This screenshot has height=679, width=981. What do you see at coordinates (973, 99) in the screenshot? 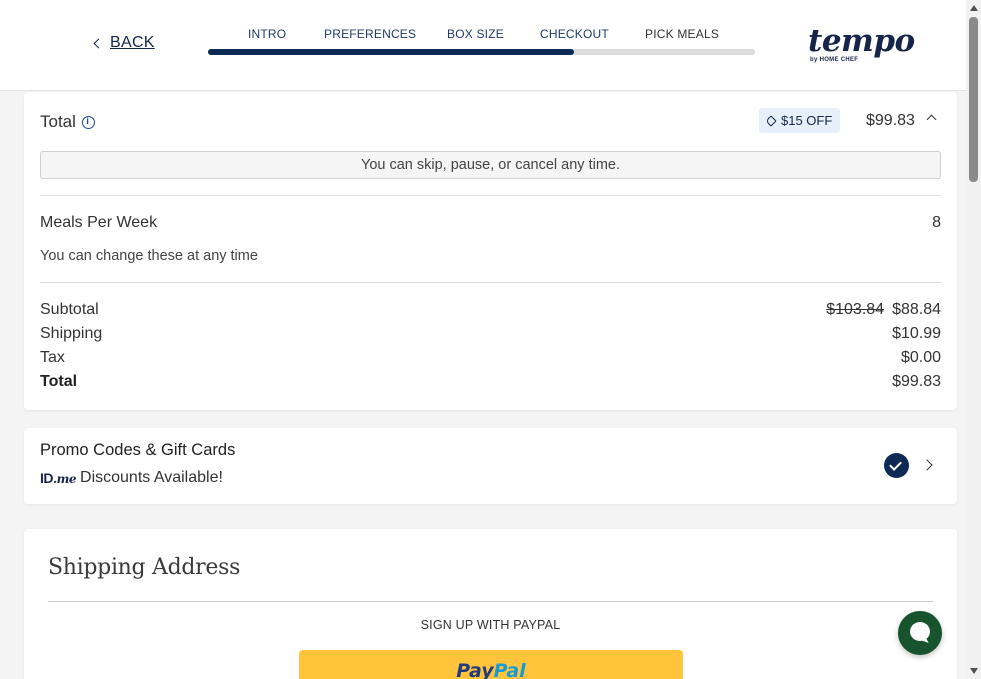
I see `scroll-thumb` at bounding box center [973, 99].